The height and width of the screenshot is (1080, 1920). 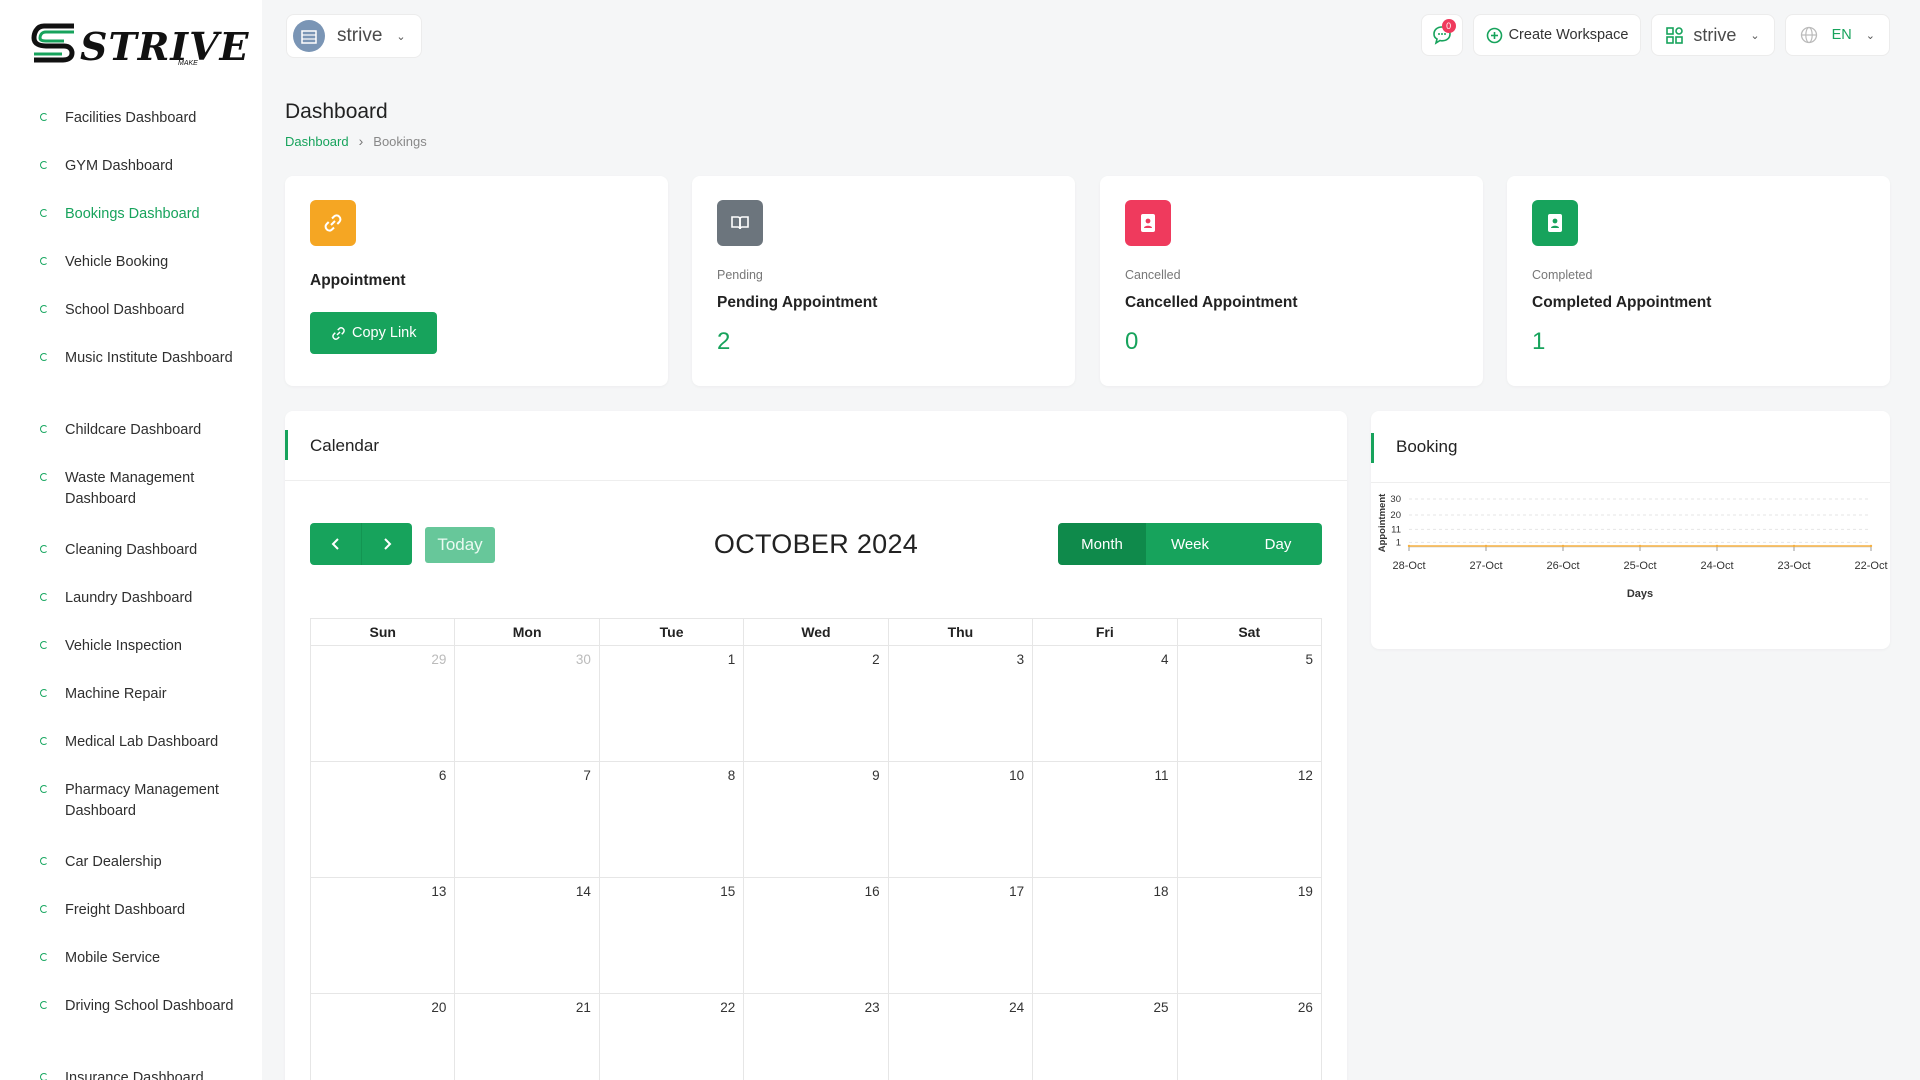 What do you see at coordinates (527, 935) in the screenshot?
I see `calendar-day-cell: 14` at bounding box center [527, 935].